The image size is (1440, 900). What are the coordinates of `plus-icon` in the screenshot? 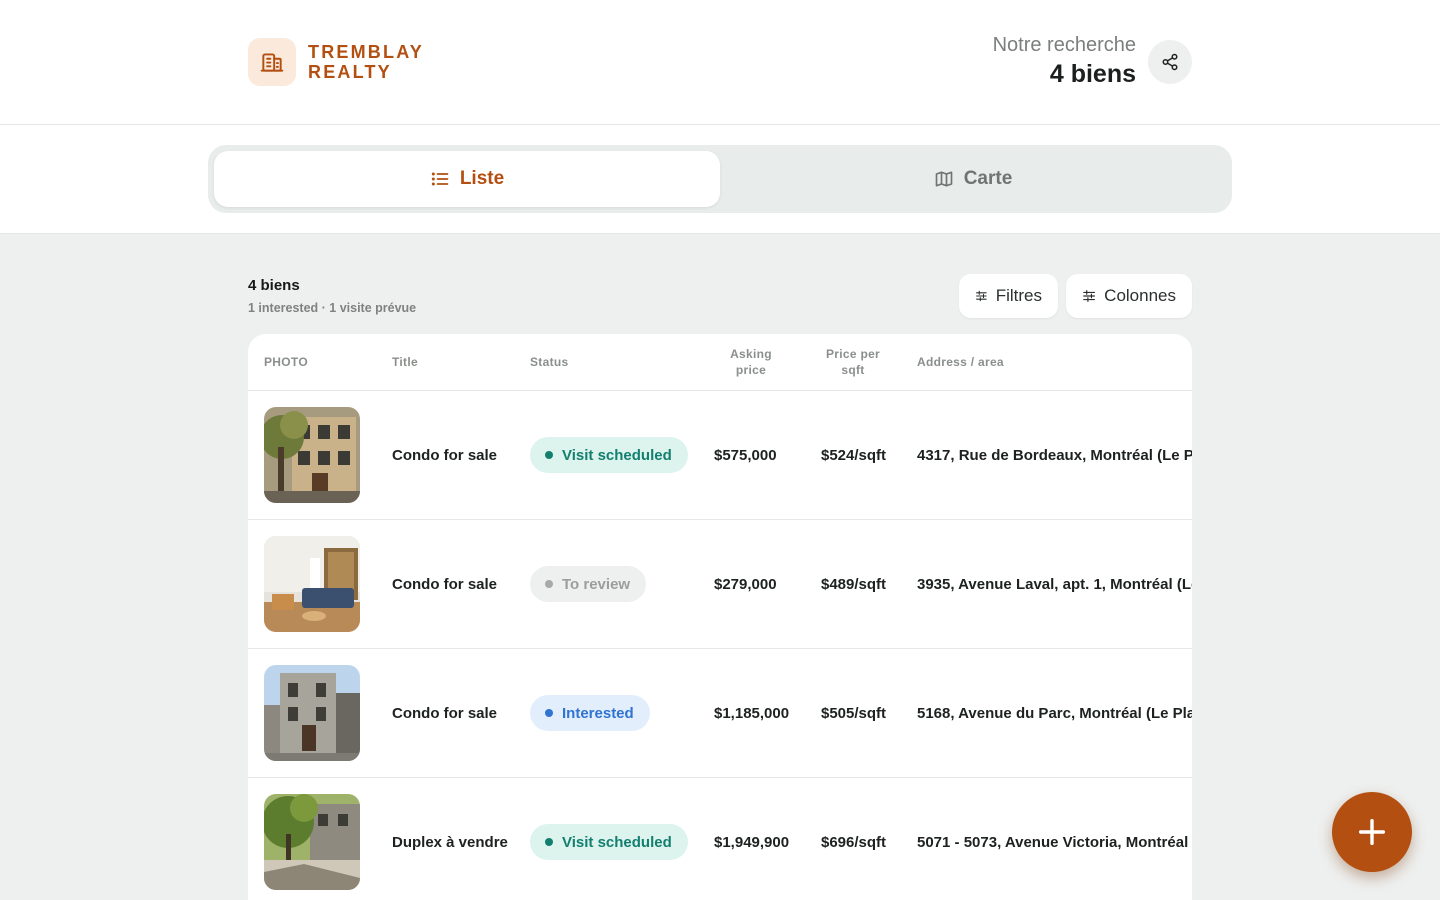 It's located at (1372, 832).